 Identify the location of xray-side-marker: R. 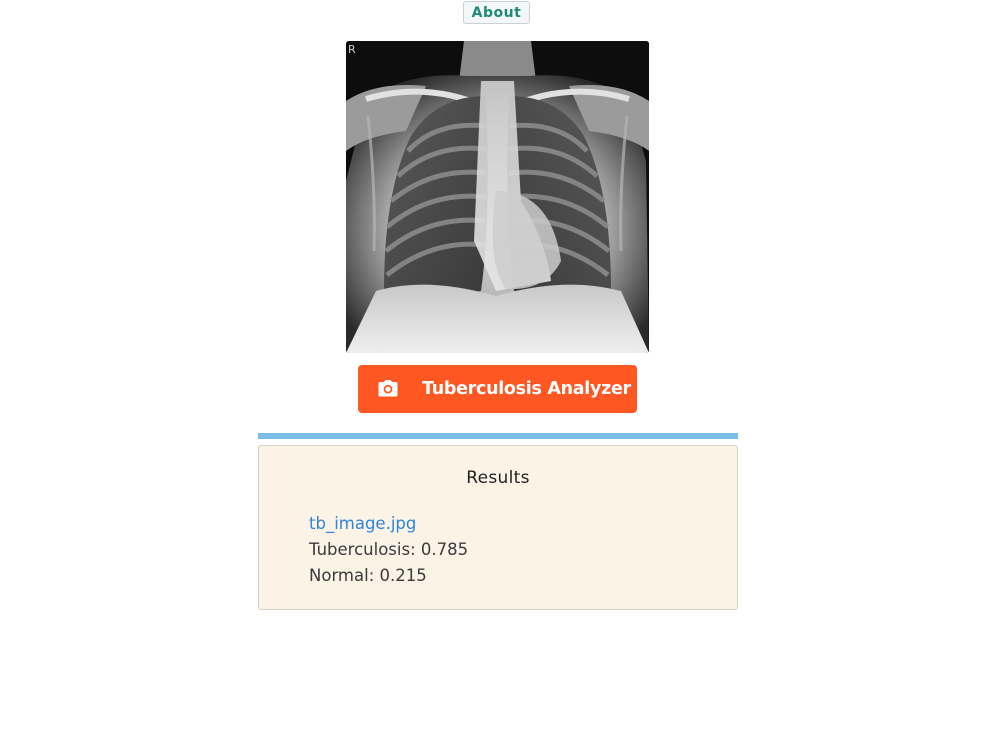
(352, 49).